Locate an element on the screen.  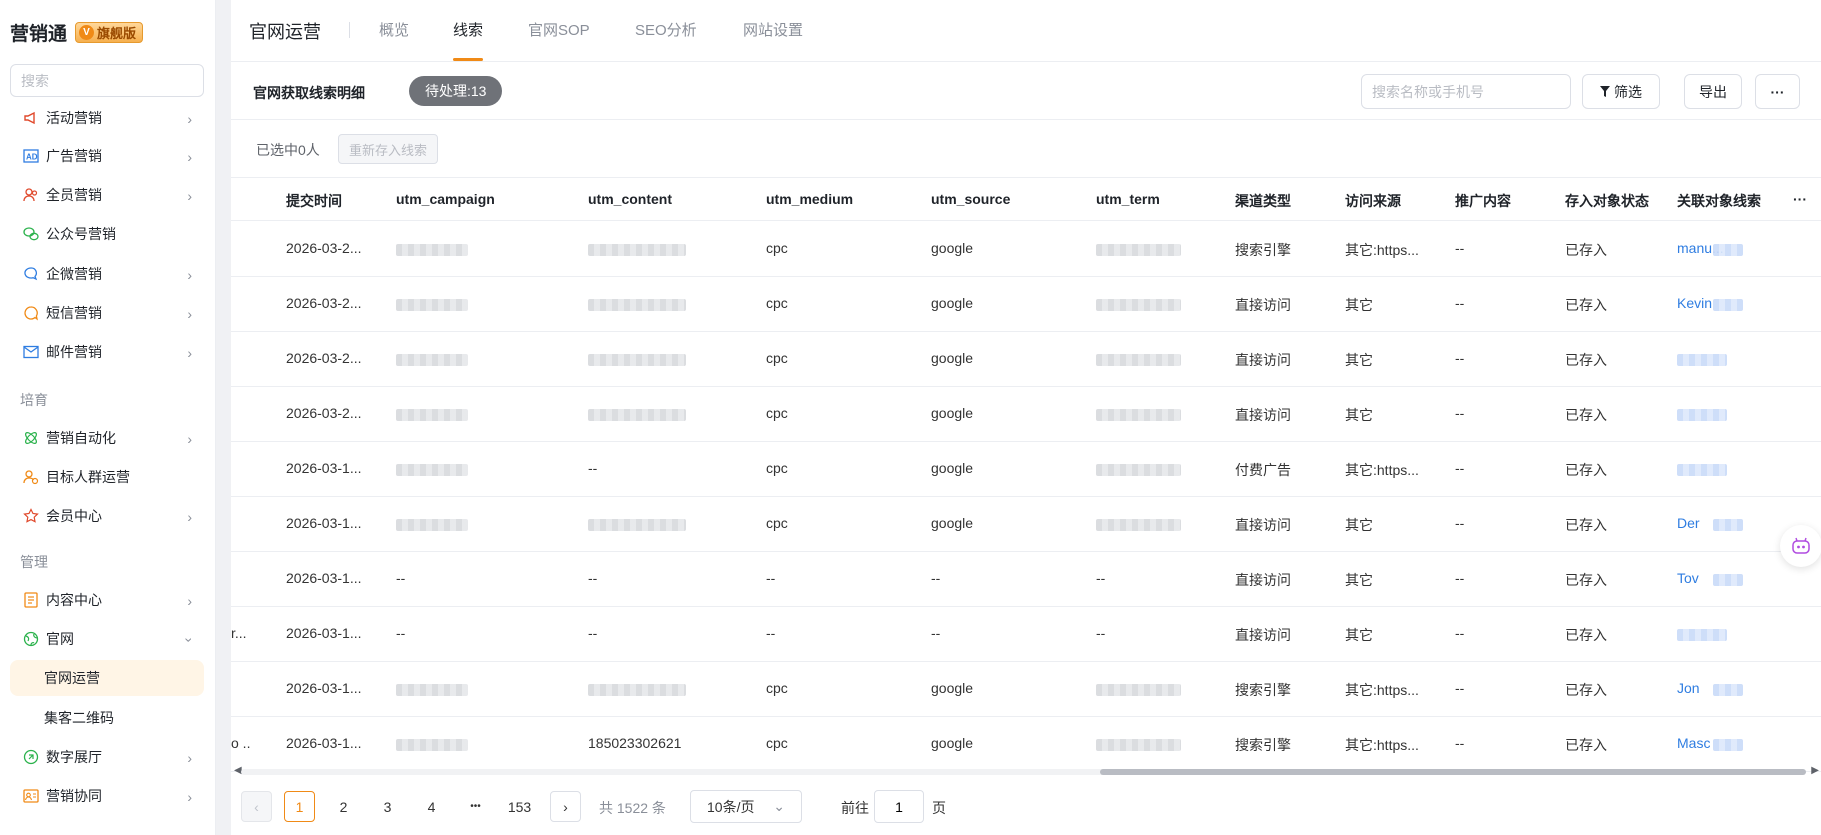
sidebar-item-wecom: 企微营销 › is located at coordinates (107, 274).